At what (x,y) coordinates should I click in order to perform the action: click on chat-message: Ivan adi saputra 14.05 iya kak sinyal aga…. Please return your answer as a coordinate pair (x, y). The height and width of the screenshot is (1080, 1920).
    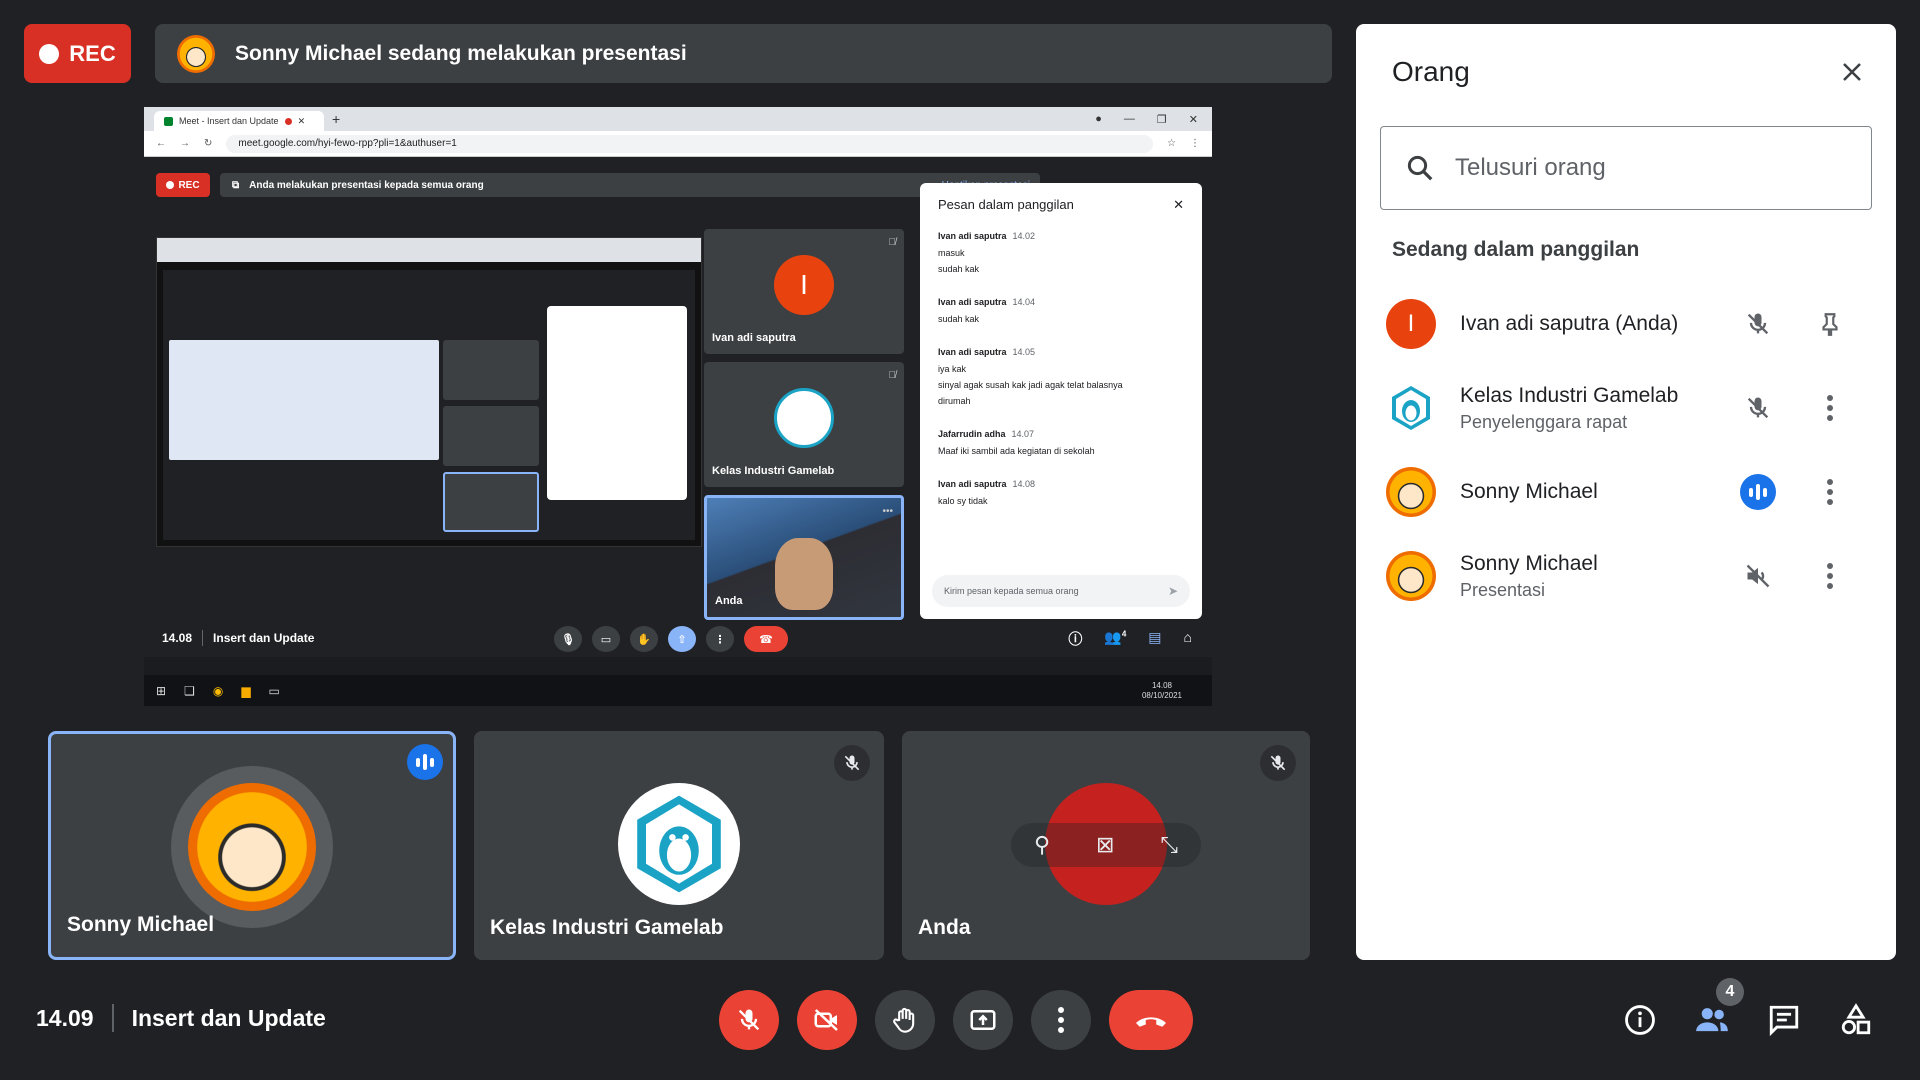
    Looking at the image, I should click on (1061, 378).